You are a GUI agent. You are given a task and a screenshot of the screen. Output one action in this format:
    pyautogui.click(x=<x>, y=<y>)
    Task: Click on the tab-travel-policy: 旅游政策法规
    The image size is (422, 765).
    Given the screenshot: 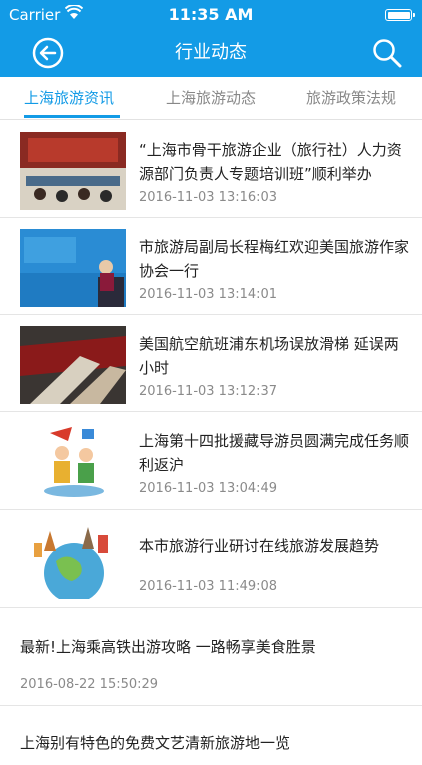 What is the action you would take?
    pyautogui.click(x=351, y=97)
    